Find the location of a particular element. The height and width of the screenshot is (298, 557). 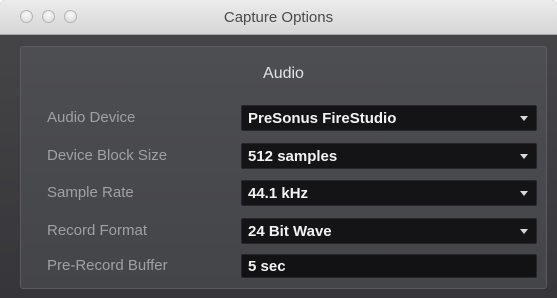

pre-record-buffer-label: Pre-Record Buffer is located at coordinates (107, 265).